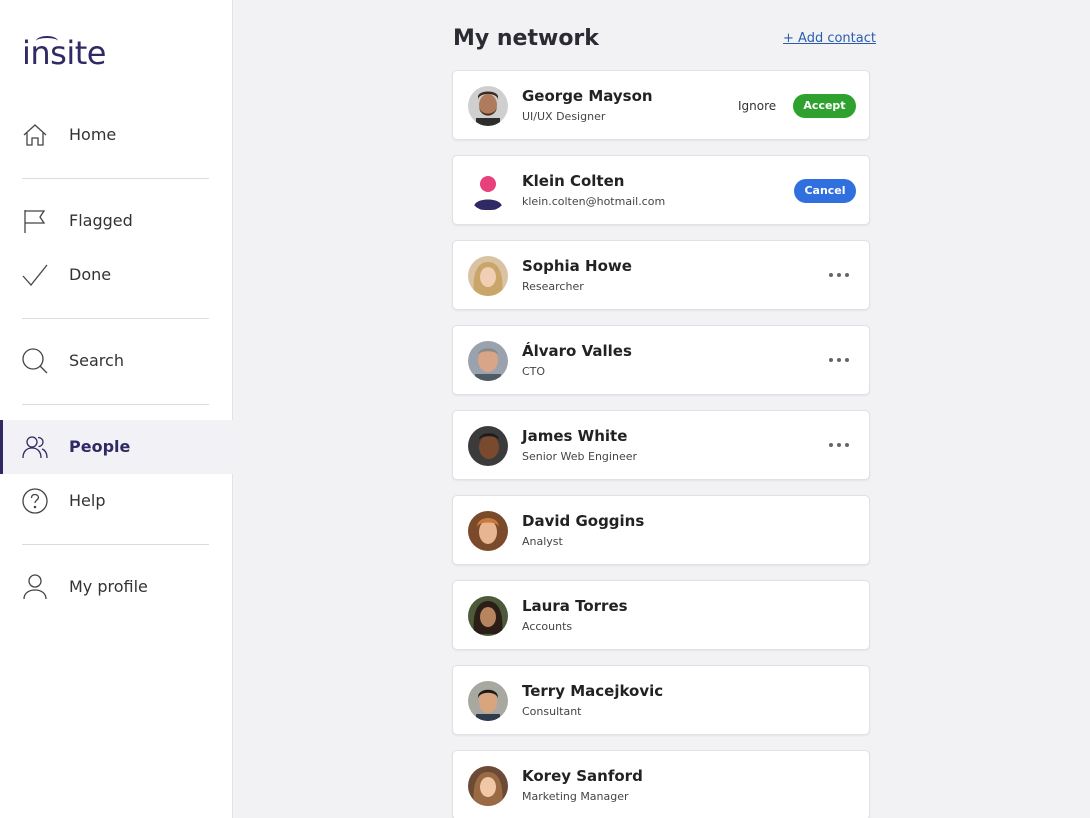 This screenshot has width=1090, height=818. I want to click on contact-role: CTO, so click(534, 371).